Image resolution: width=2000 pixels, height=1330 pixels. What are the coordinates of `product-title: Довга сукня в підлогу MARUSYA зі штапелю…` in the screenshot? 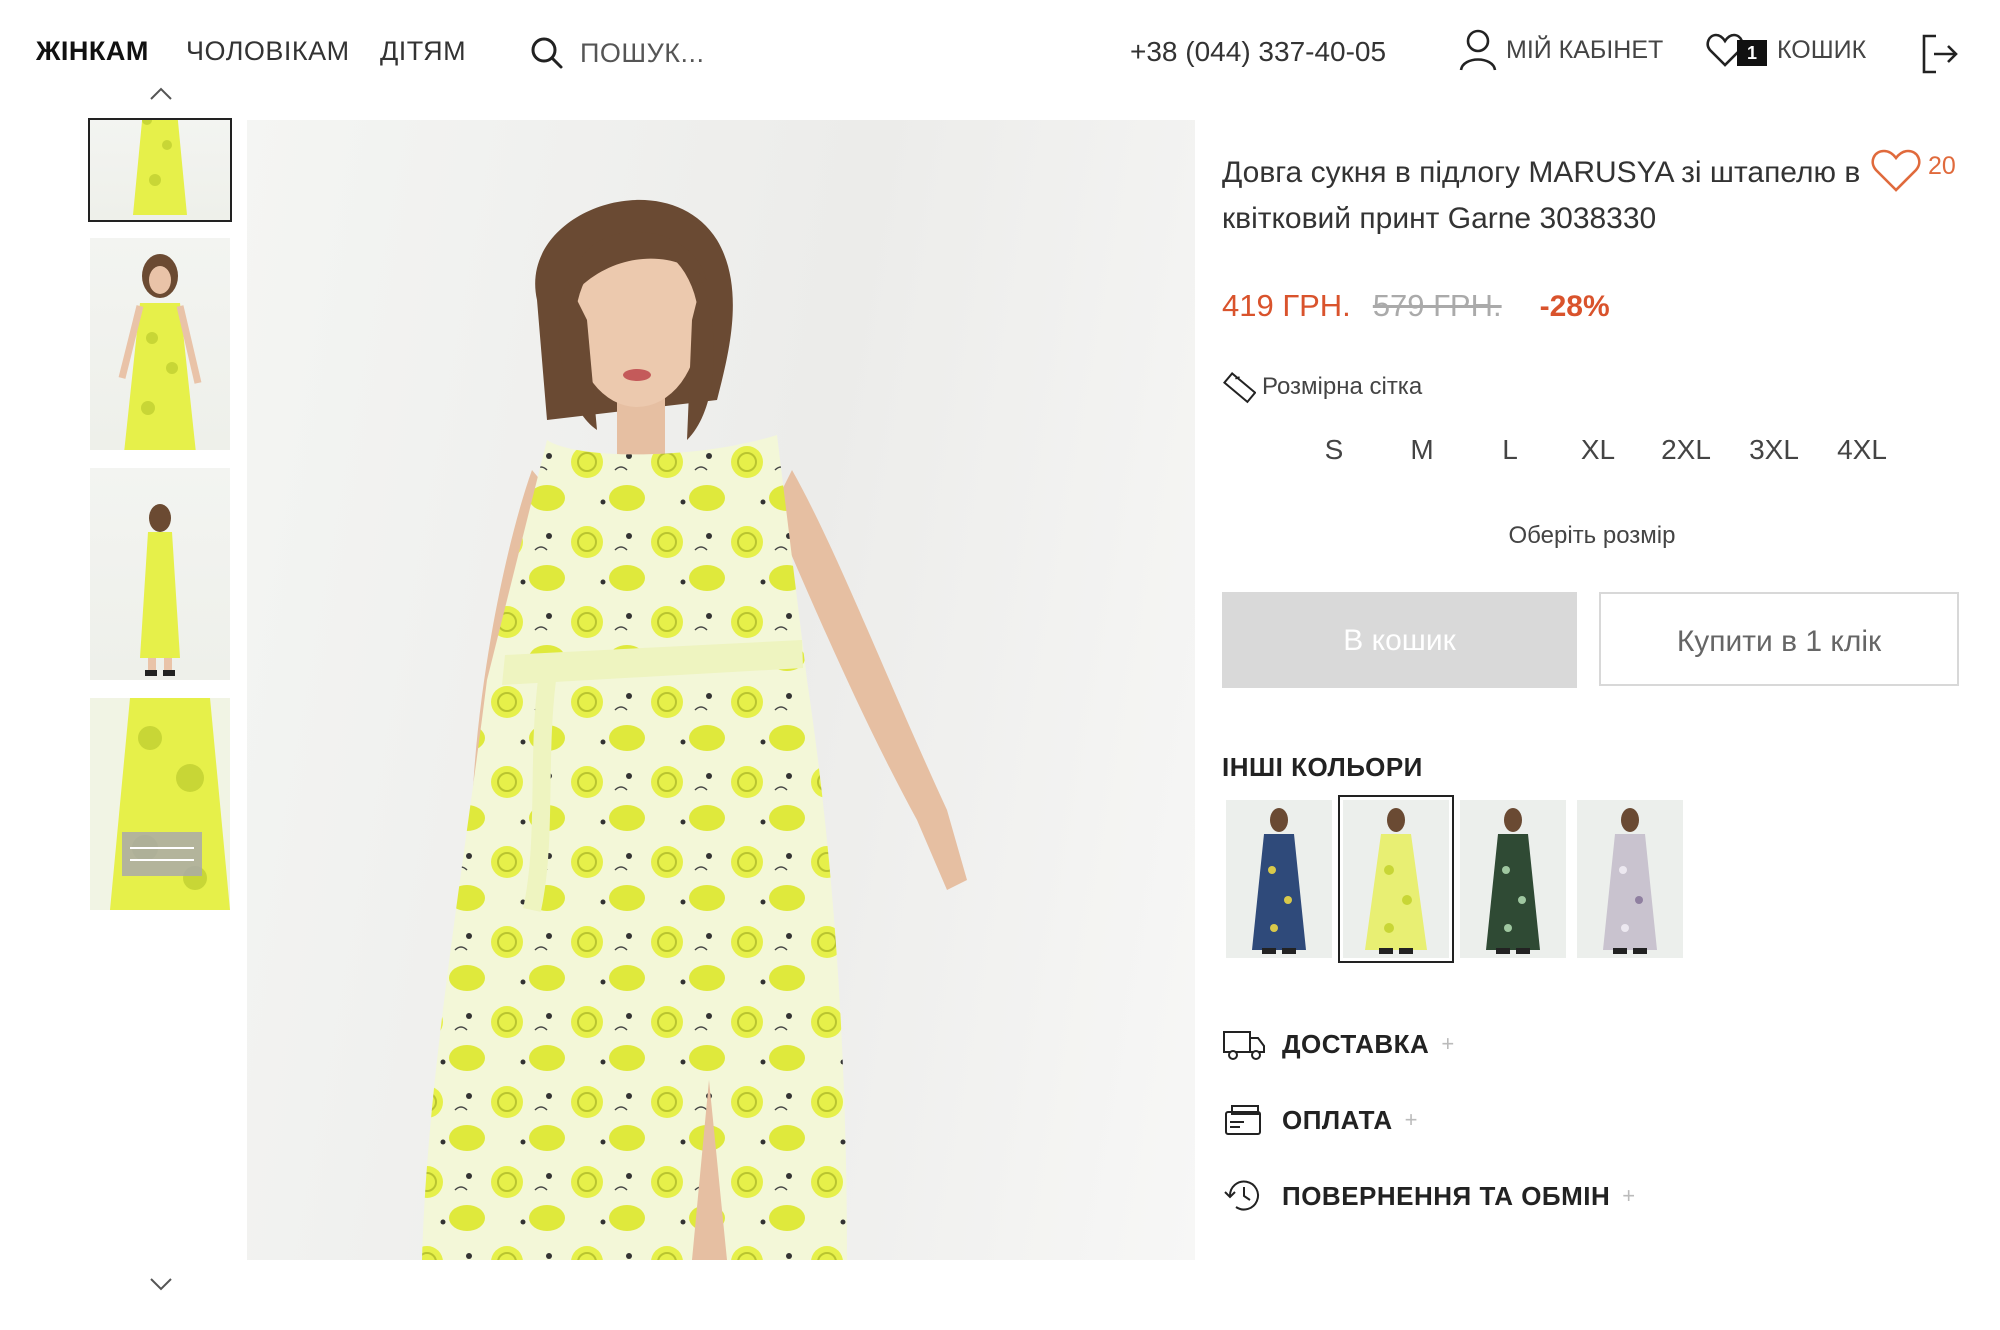 It's located at (1541, 195).